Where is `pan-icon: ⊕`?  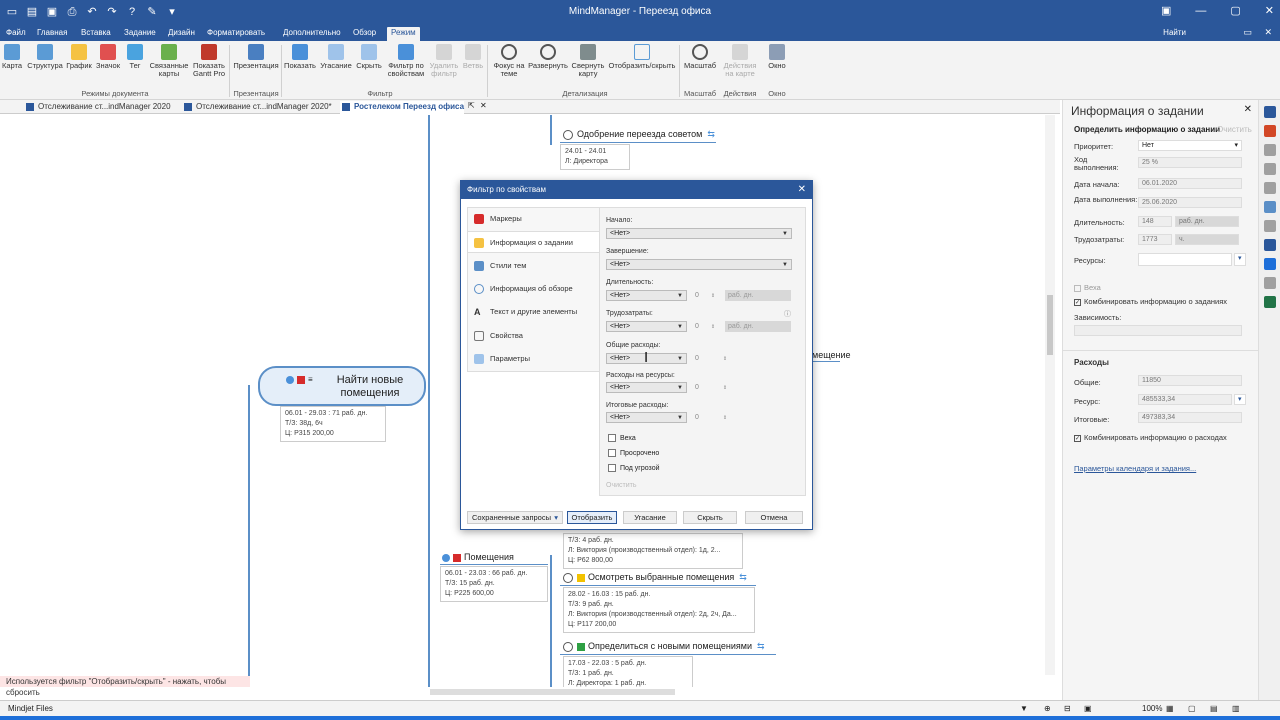
pan-icon: ⊕ is located at coordinates (1047, 708).